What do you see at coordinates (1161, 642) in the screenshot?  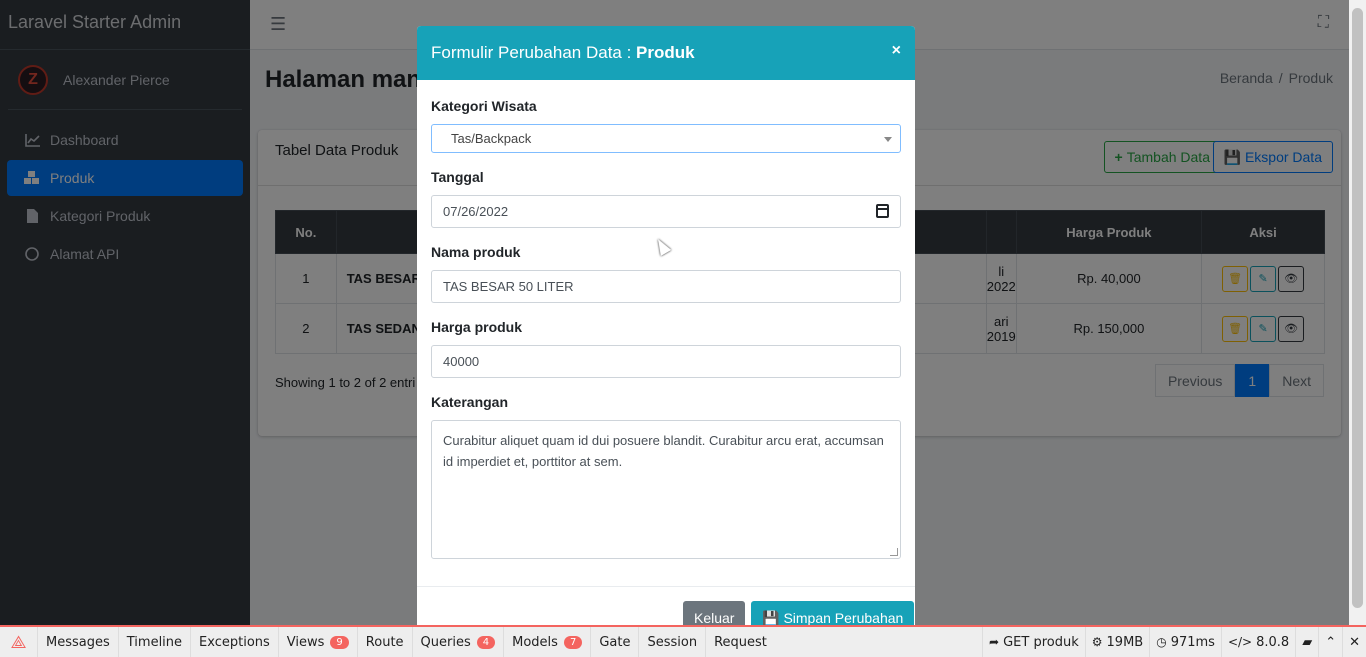 I see `clock-icon: ◷` at bounding box center [1161, 642].